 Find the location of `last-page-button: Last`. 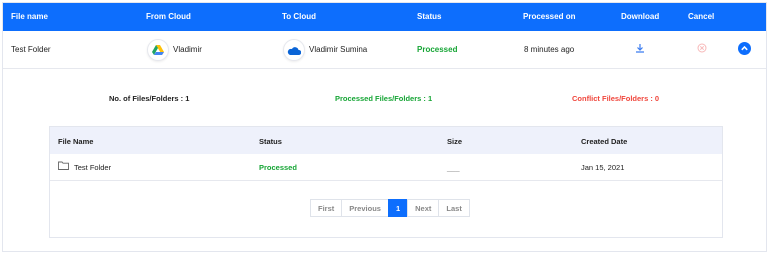

last-page-button: Last is located at coordinates (454, 208).